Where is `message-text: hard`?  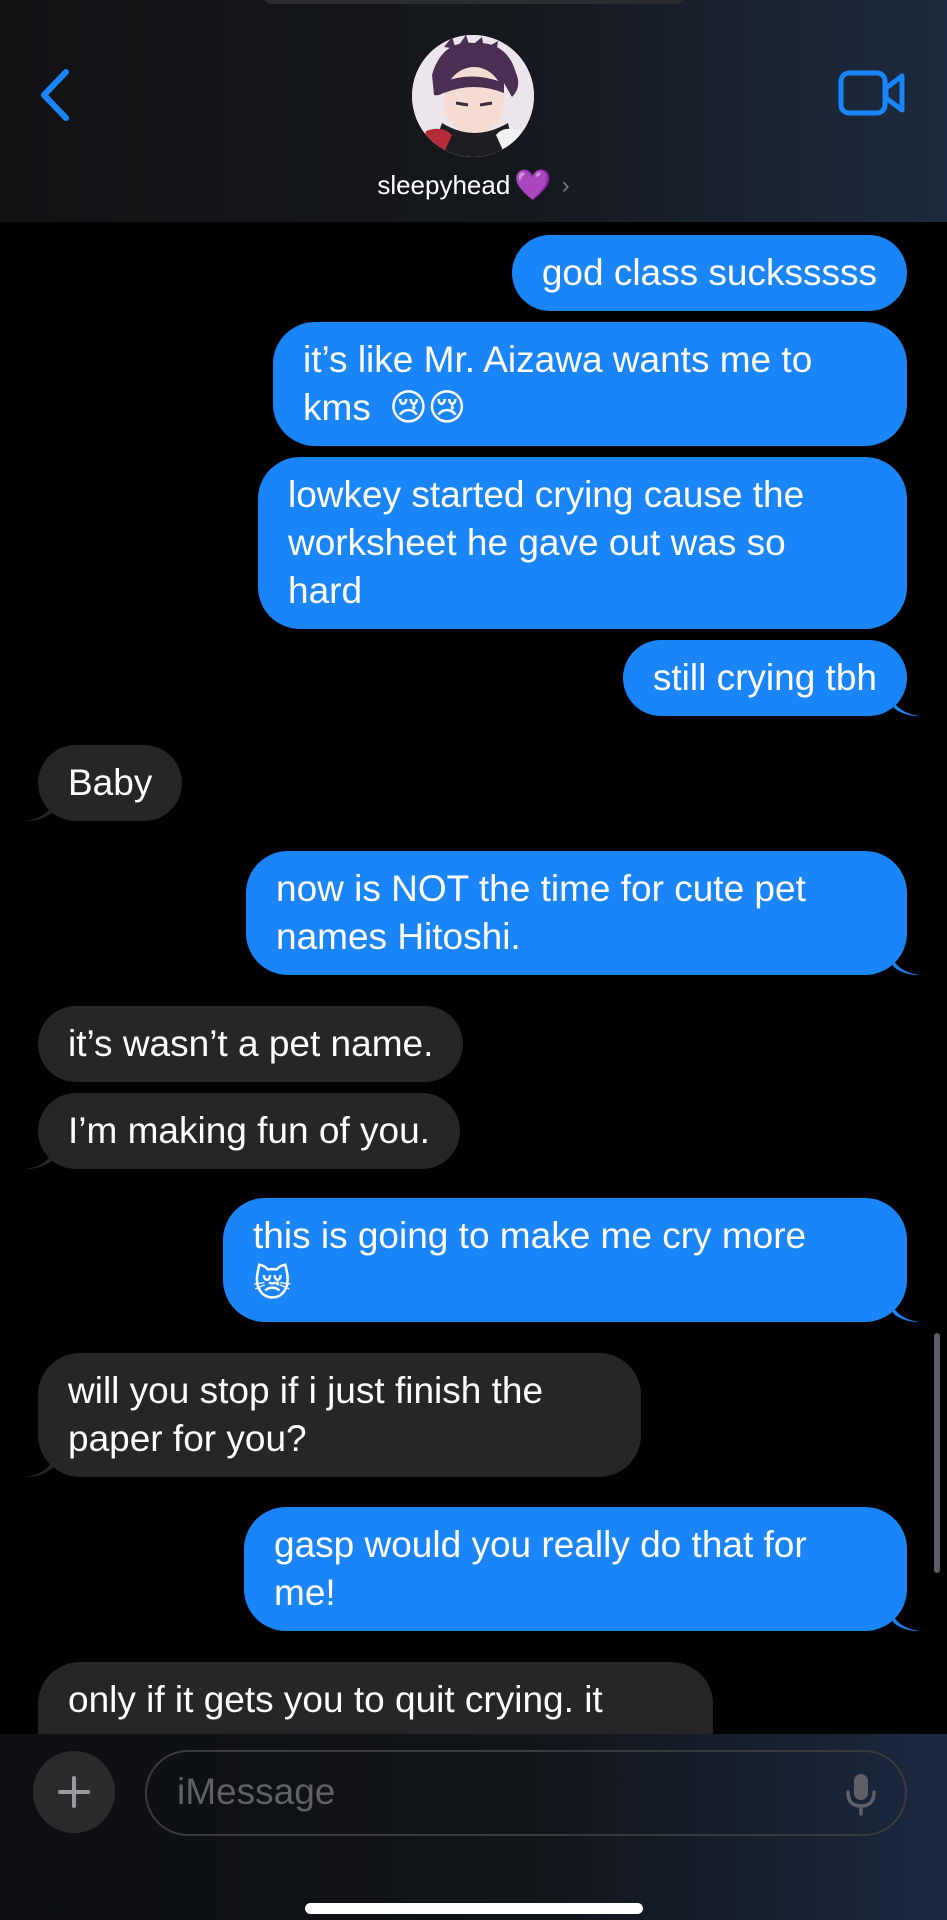
message-text: hard is located at coordinates (325, 590).